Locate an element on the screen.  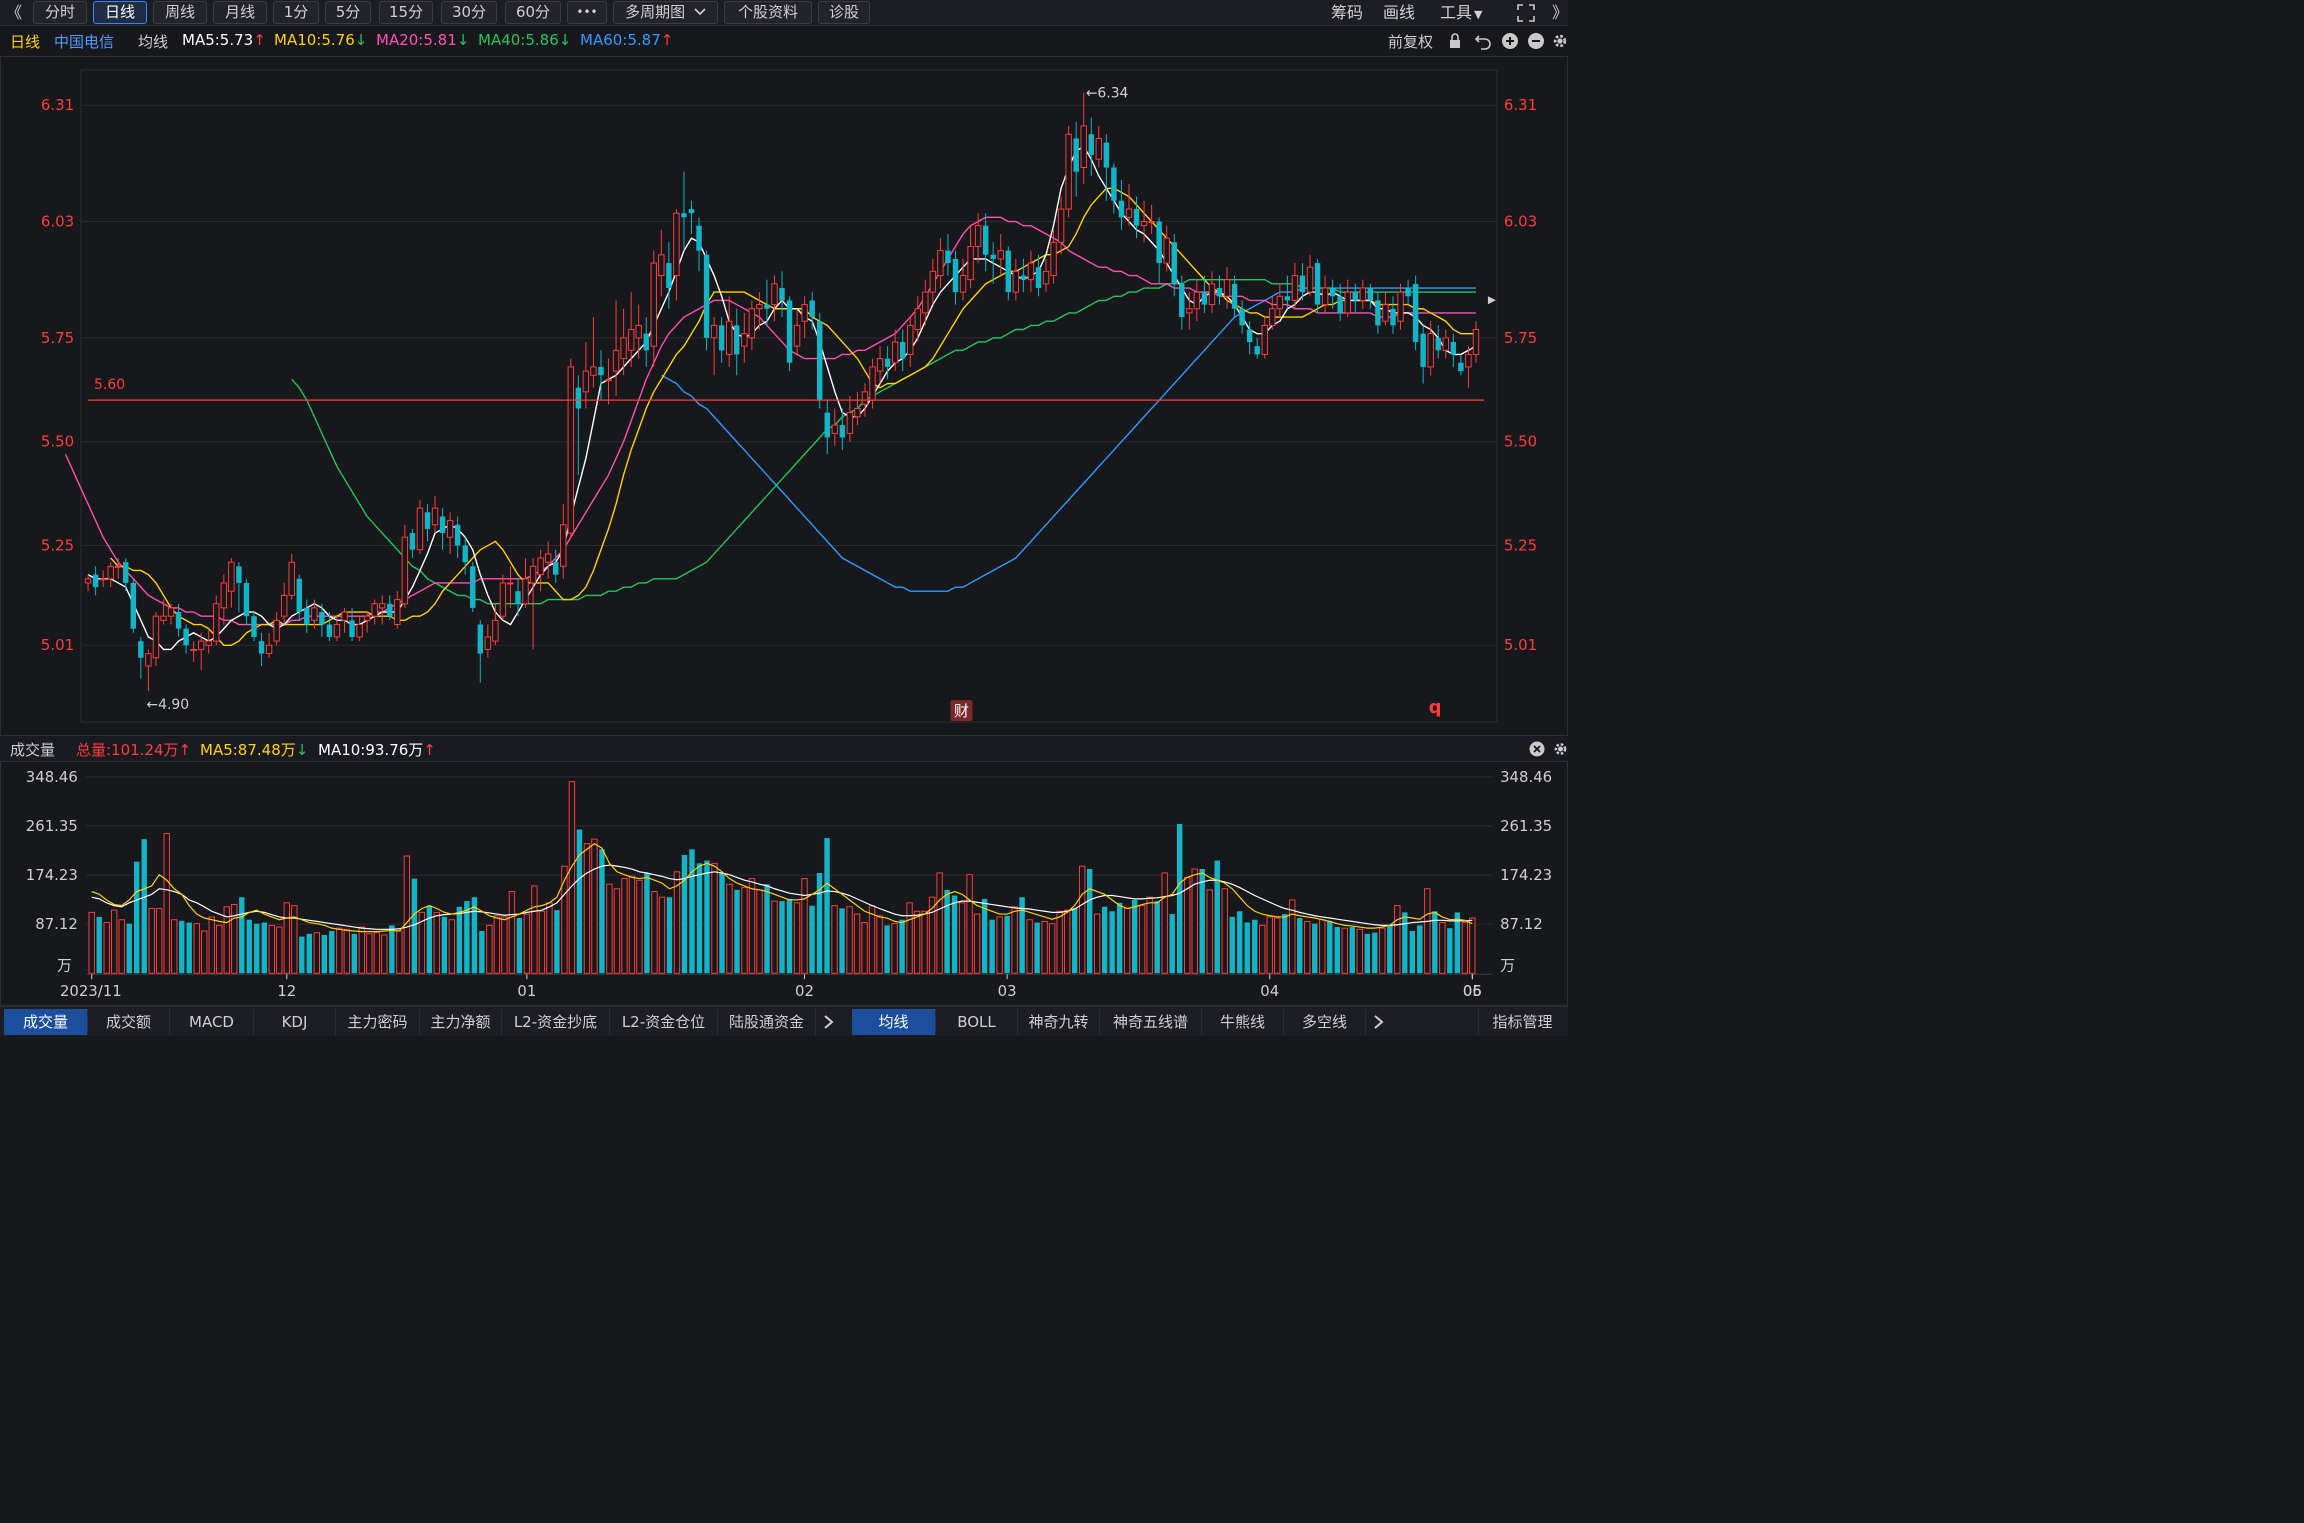
tab-15min: 15分 is located at coordinates (406, 12).